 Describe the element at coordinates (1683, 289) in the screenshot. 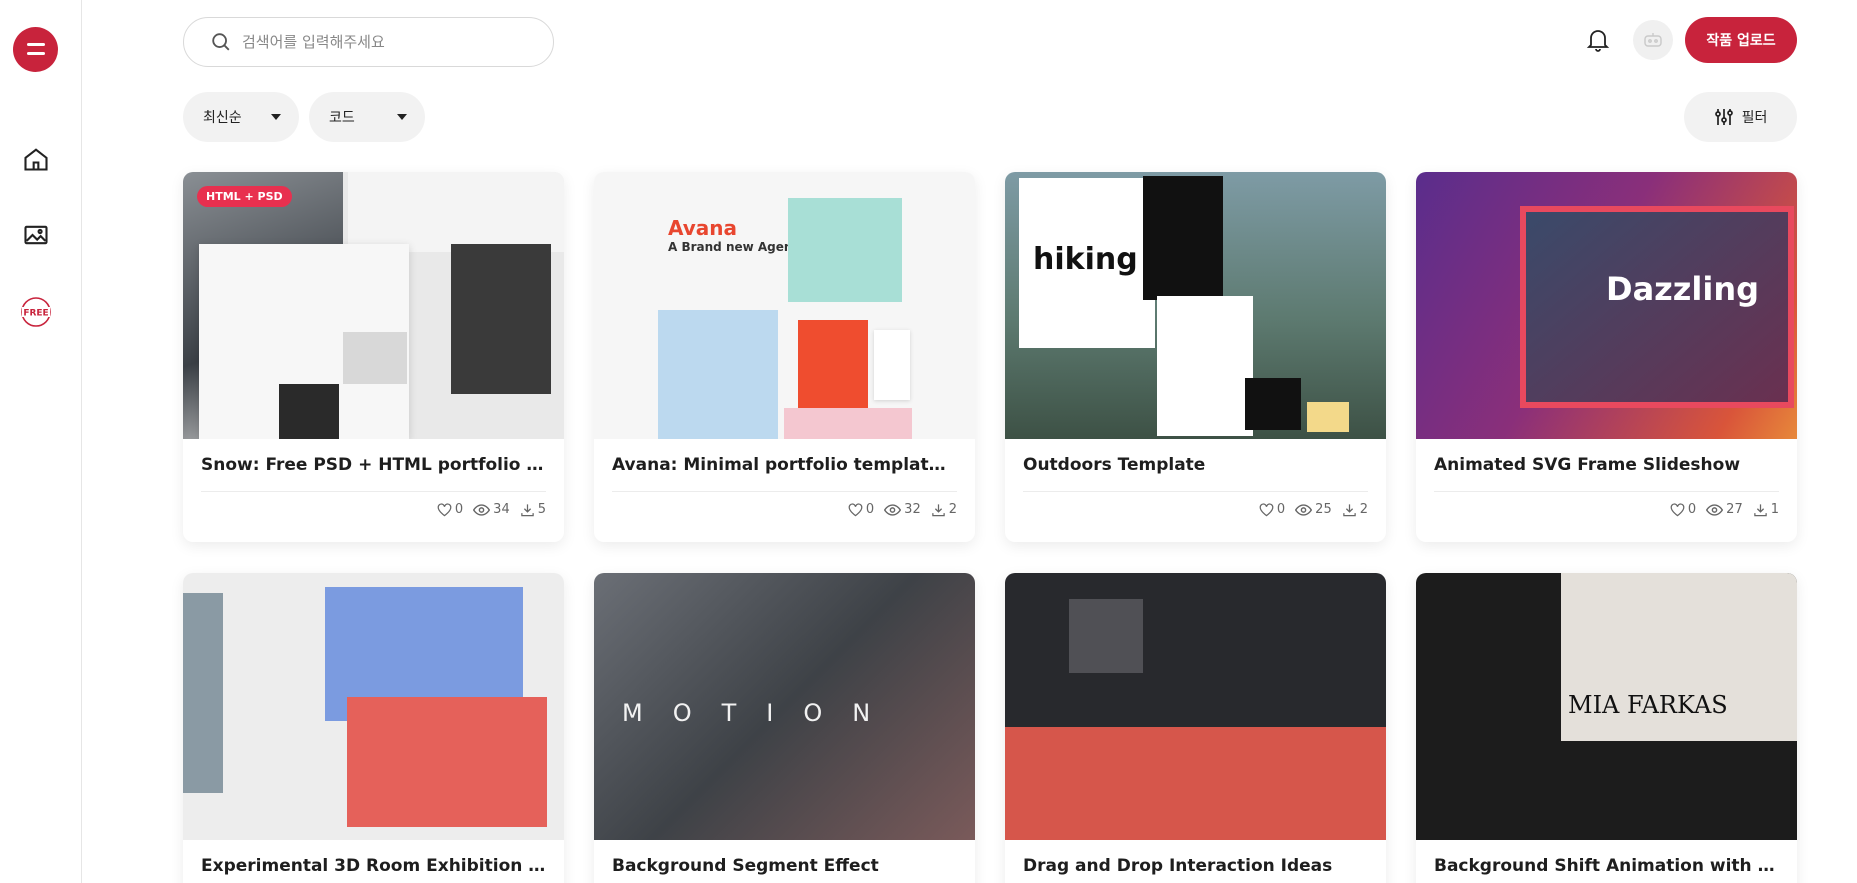

I see `thumb-word: Dazzling` at that location.